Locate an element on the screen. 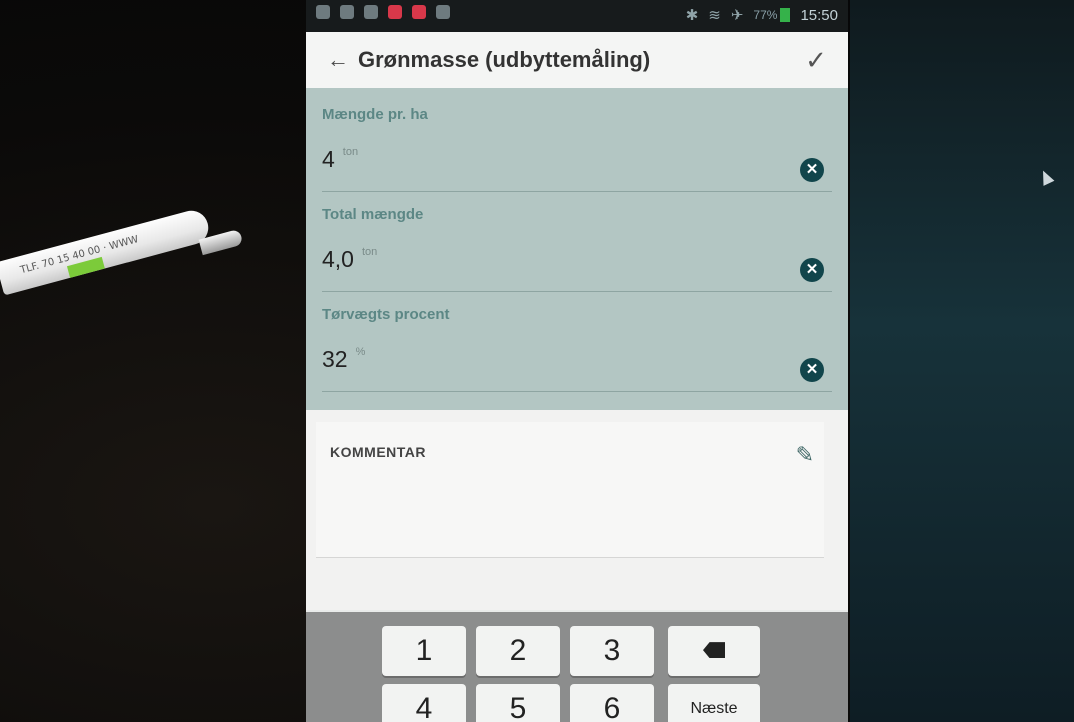  notification-icons is located at coordinates (383, 12).